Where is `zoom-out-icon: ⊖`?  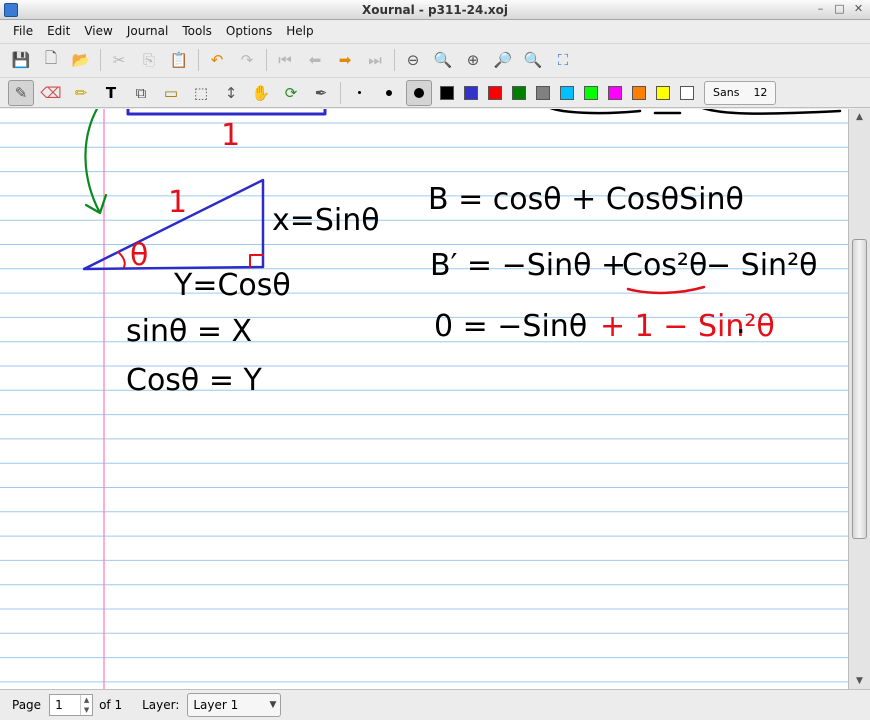
zoom-out-icon: ⊖ is located at coordinates (413, 60).